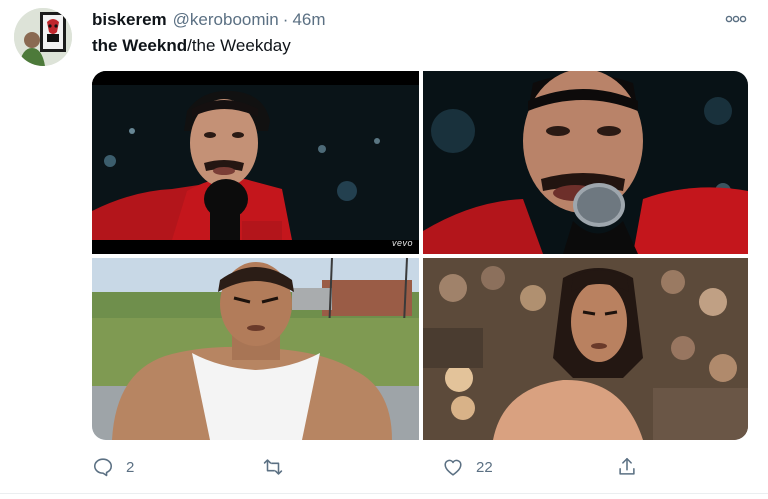 This screenshot has height=499, width=768. What do you see at coordinates (129, 20) in the screenshot?
I see `display-name: biskerem` at bounding box center [129, 20].